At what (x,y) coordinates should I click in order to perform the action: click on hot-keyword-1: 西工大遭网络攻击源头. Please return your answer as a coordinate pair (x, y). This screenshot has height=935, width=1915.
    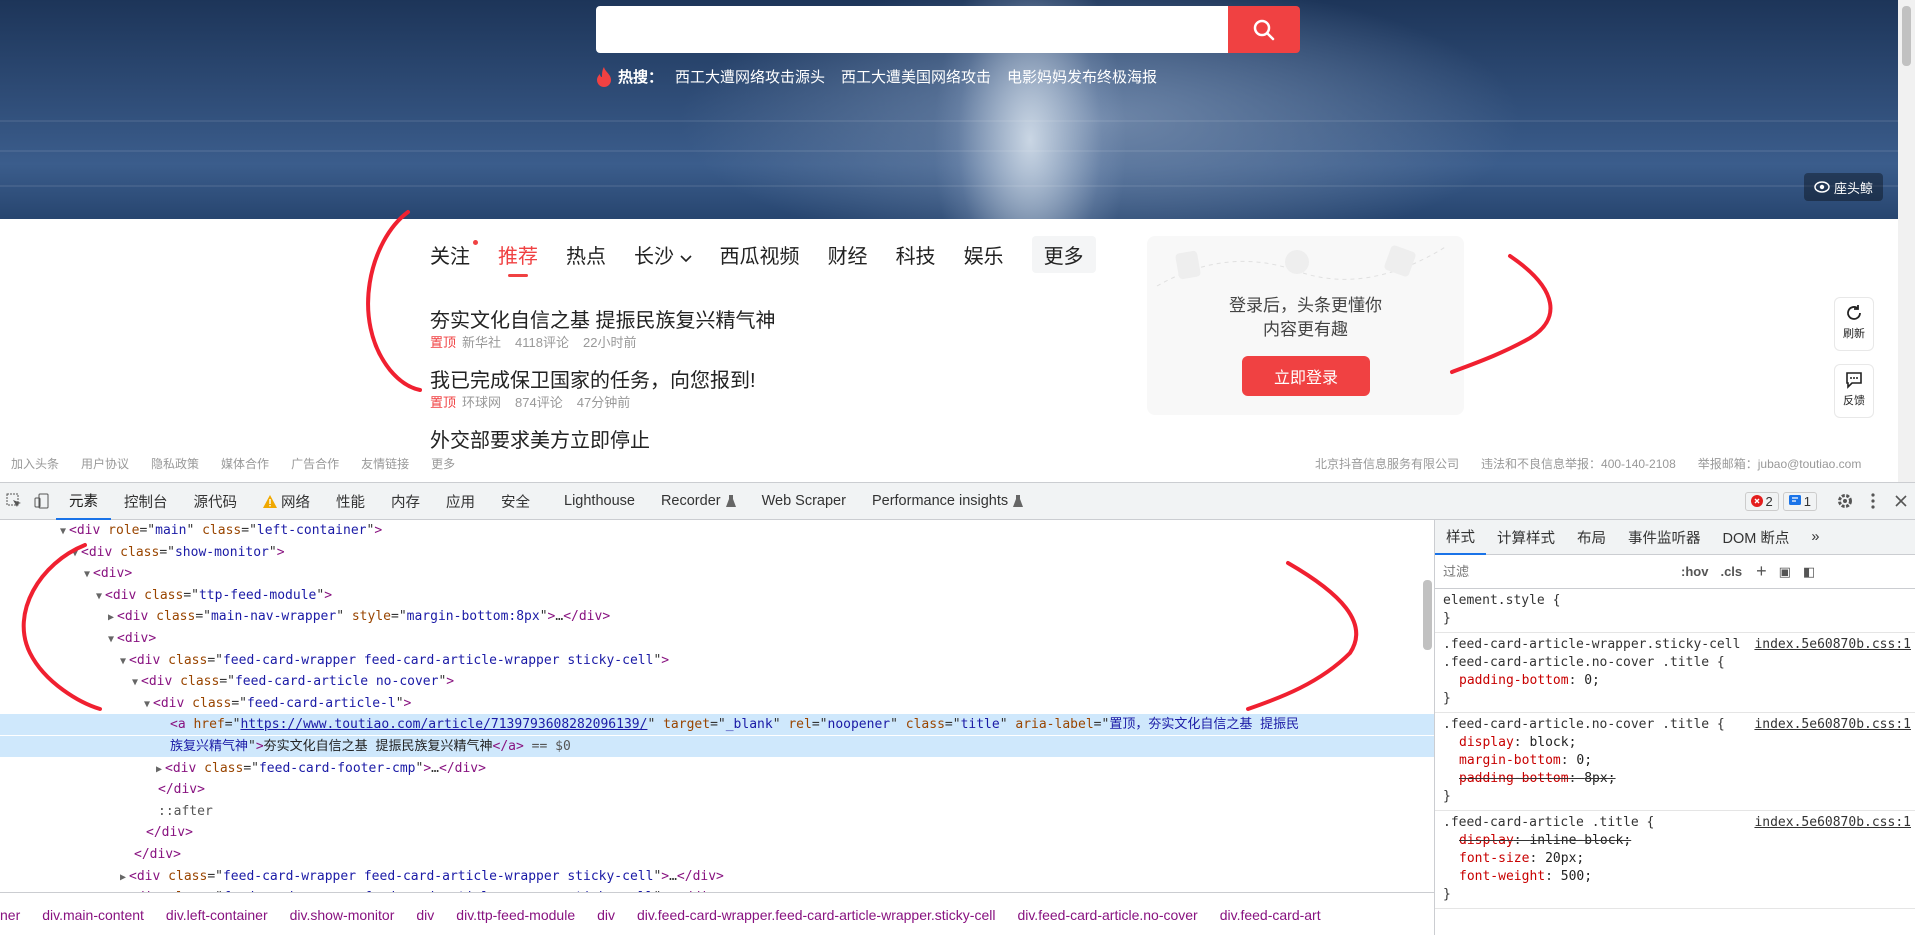
    Looking at the image, I should click on (750, 76).